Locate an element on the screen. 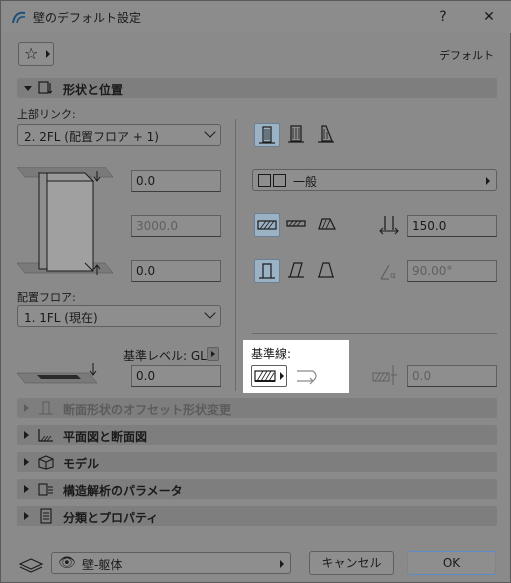 This screenshot has height=583, width=511. section-classification-label: 分類とプロパティ is located at coordinates (111, 518).